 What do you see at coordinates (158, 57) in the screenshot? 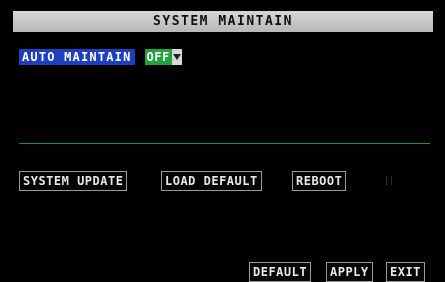
I see `auto-maintain-value: OFF` at bounding box center [158, 57].